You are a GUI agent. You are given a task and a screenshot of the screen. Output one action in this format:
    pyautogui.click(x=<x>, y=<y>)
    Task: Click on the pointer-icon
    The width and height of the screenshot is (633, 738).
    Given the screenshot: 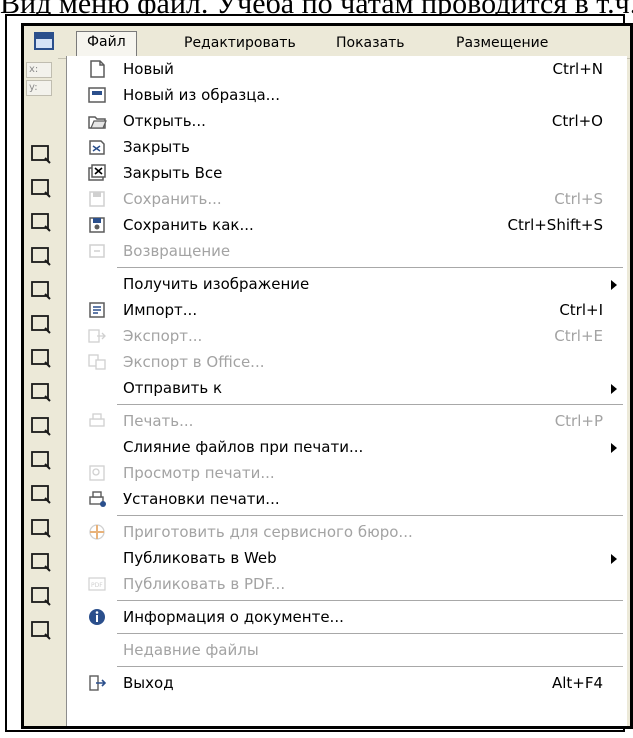 What is the action you would take?
    pyautogui.click(x=41, y=154)
    